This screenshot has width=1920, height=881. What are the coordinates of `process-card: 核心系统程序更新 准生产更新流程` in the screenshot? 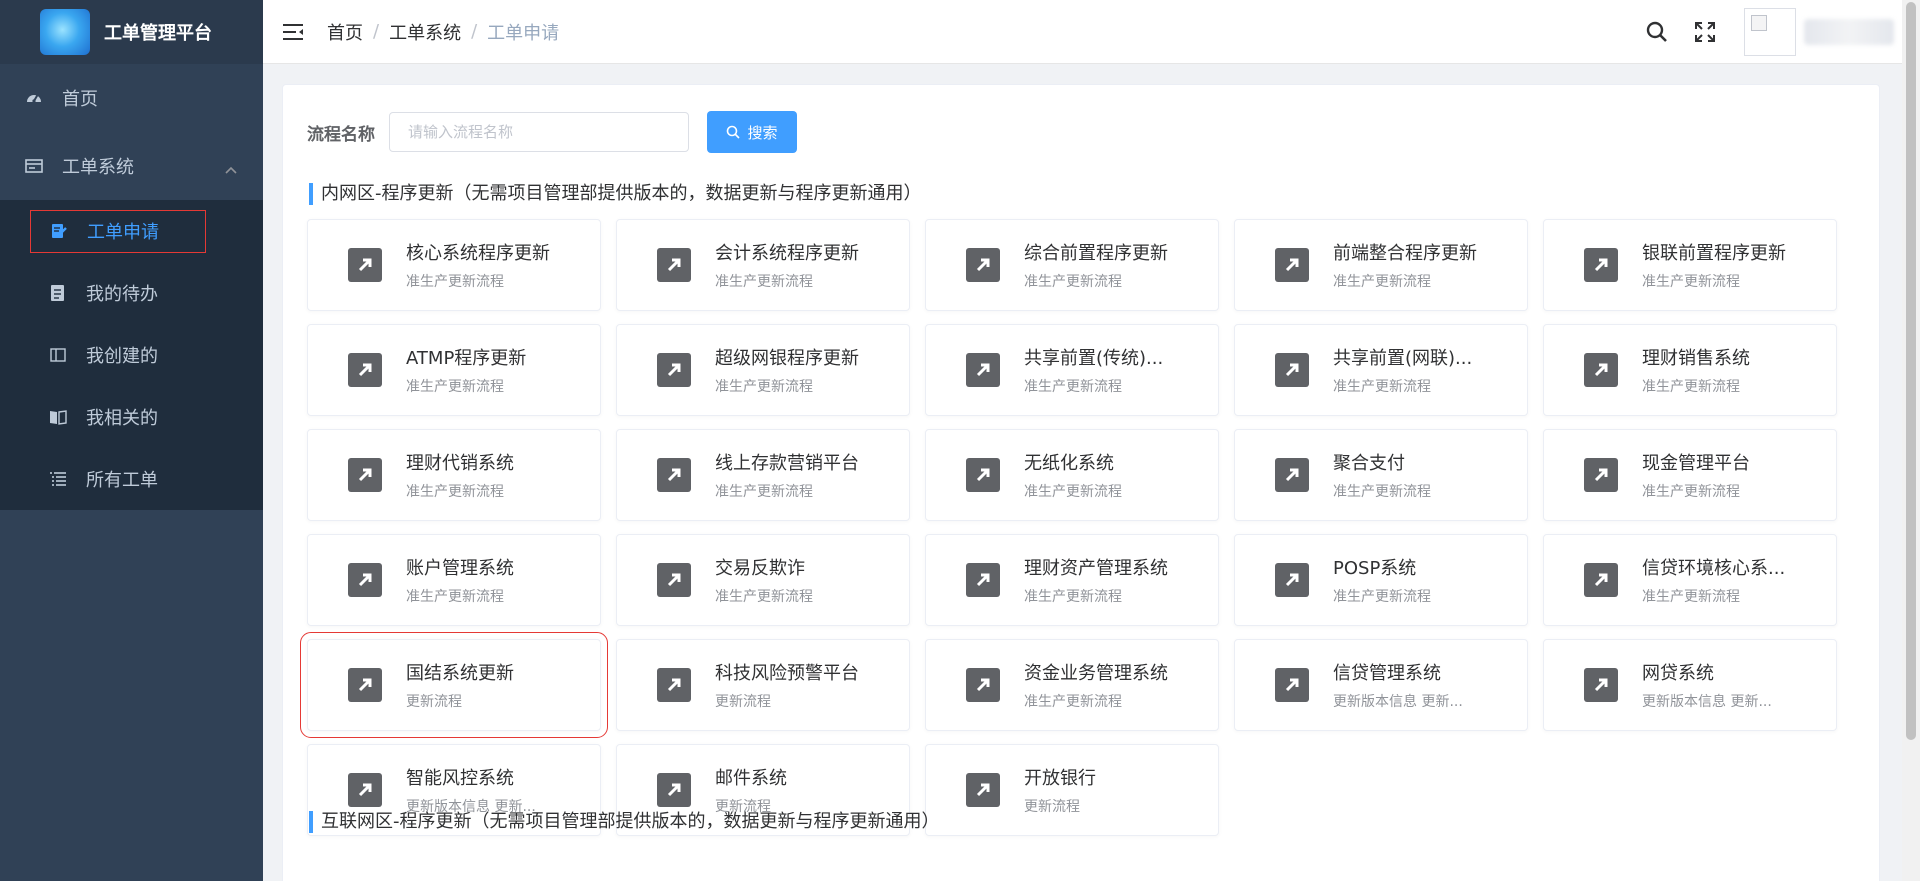 It's located at (454, 265).